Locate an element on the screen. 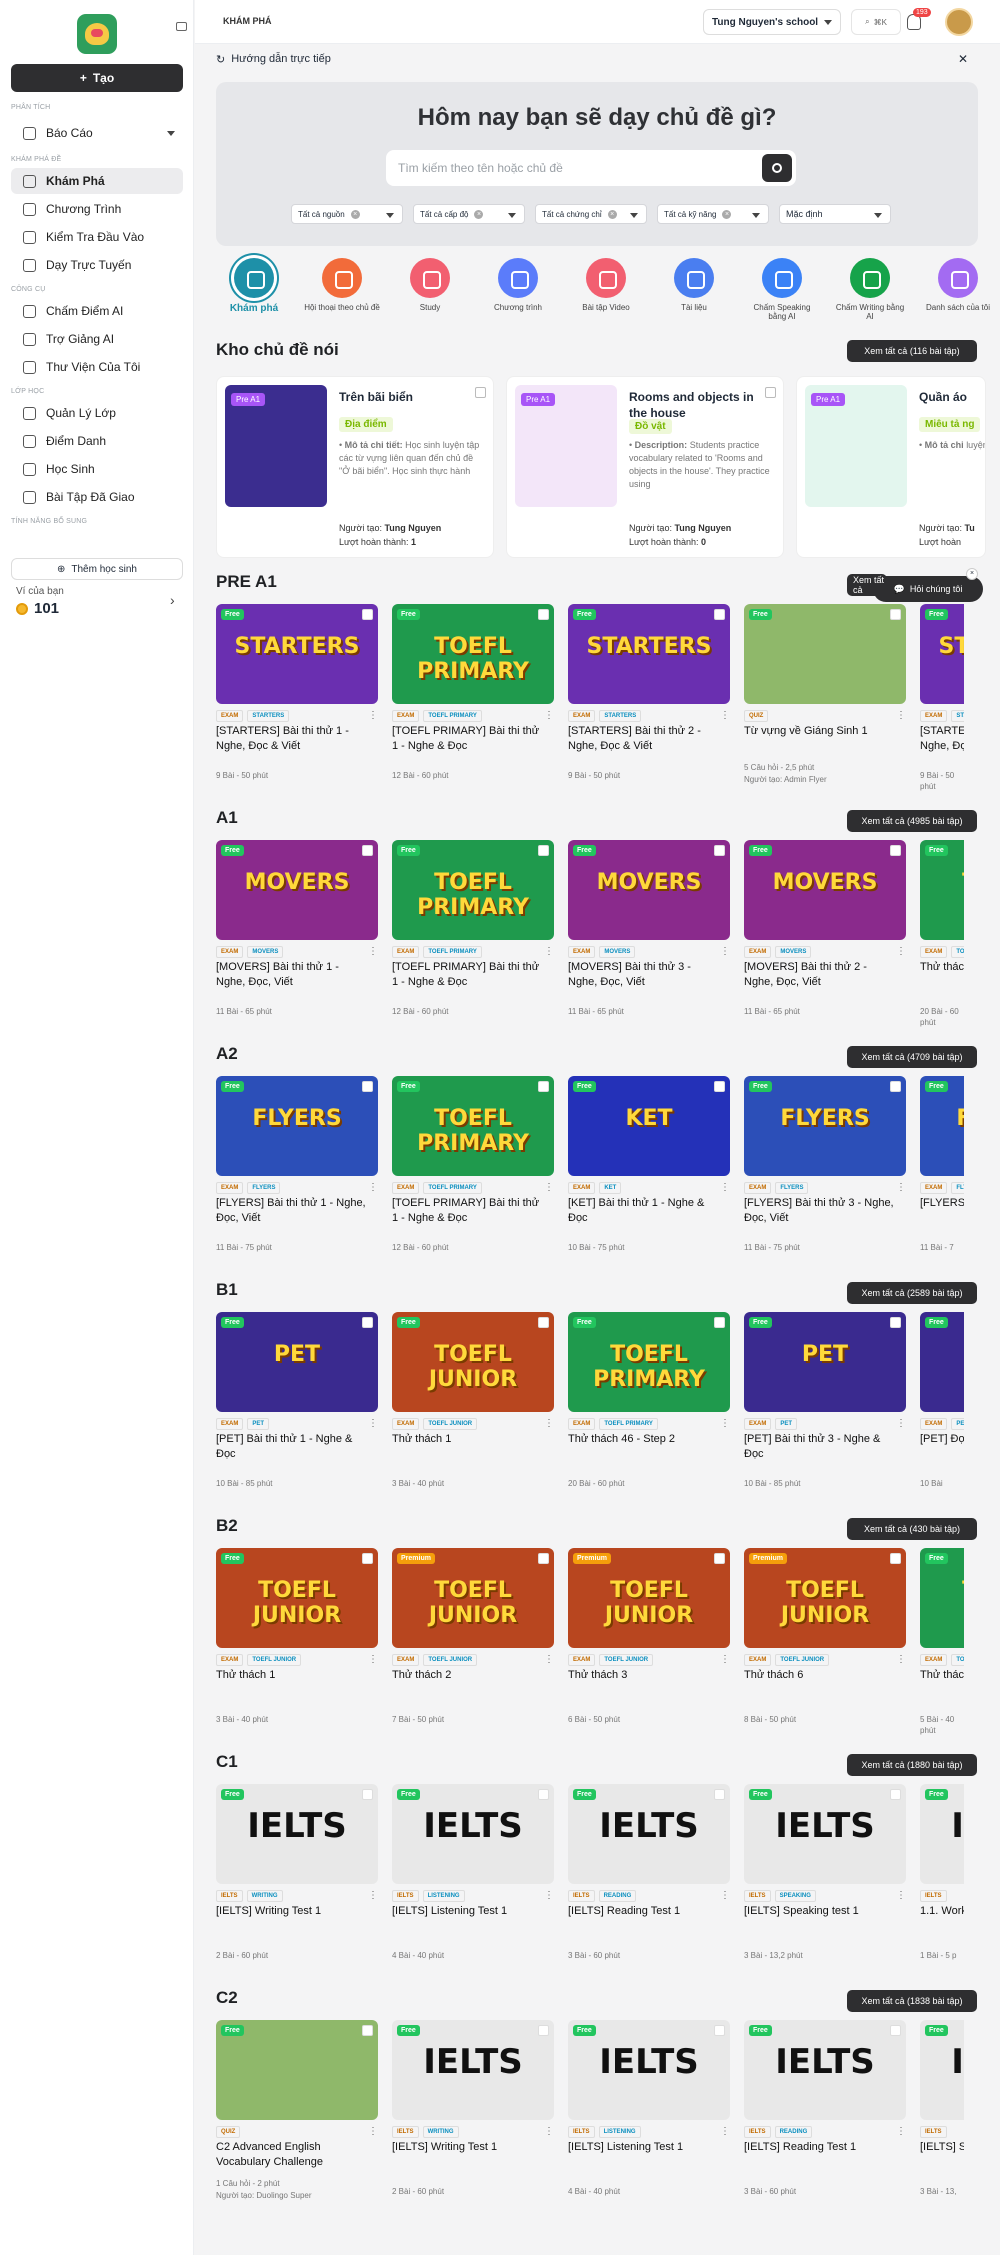 This screenshot has width=1000, height=2255. see-all-topics-button: Xem tất cả (116 bài tập) is located at coordinates (912, 351).